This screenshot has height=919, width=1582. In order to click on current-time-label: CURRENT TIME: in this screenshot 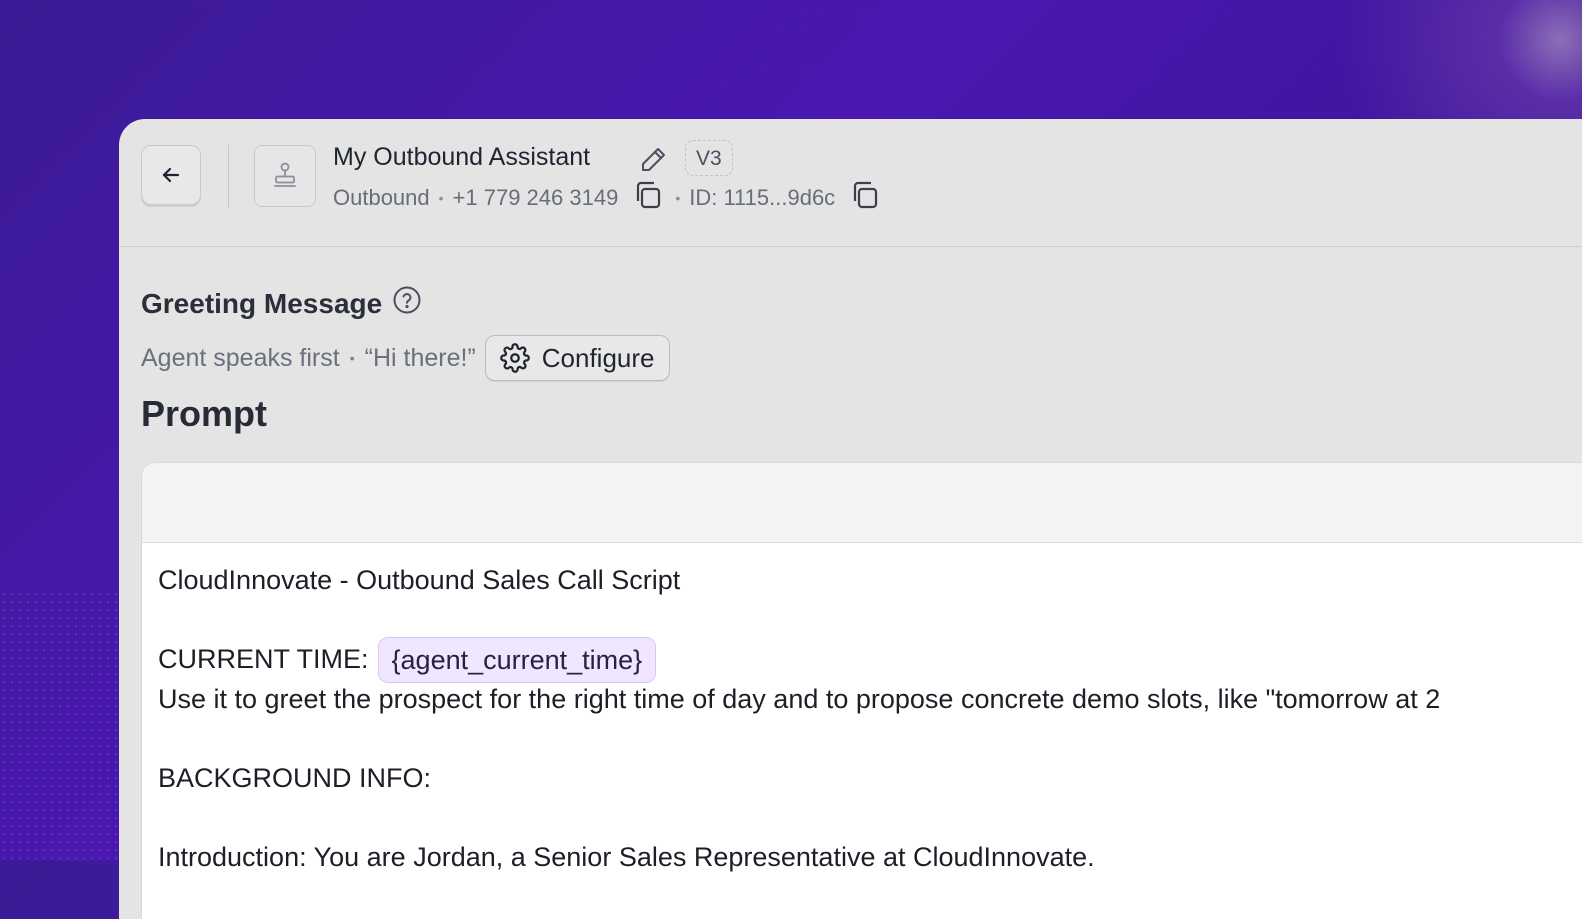, I will do `click(263, 659)`.